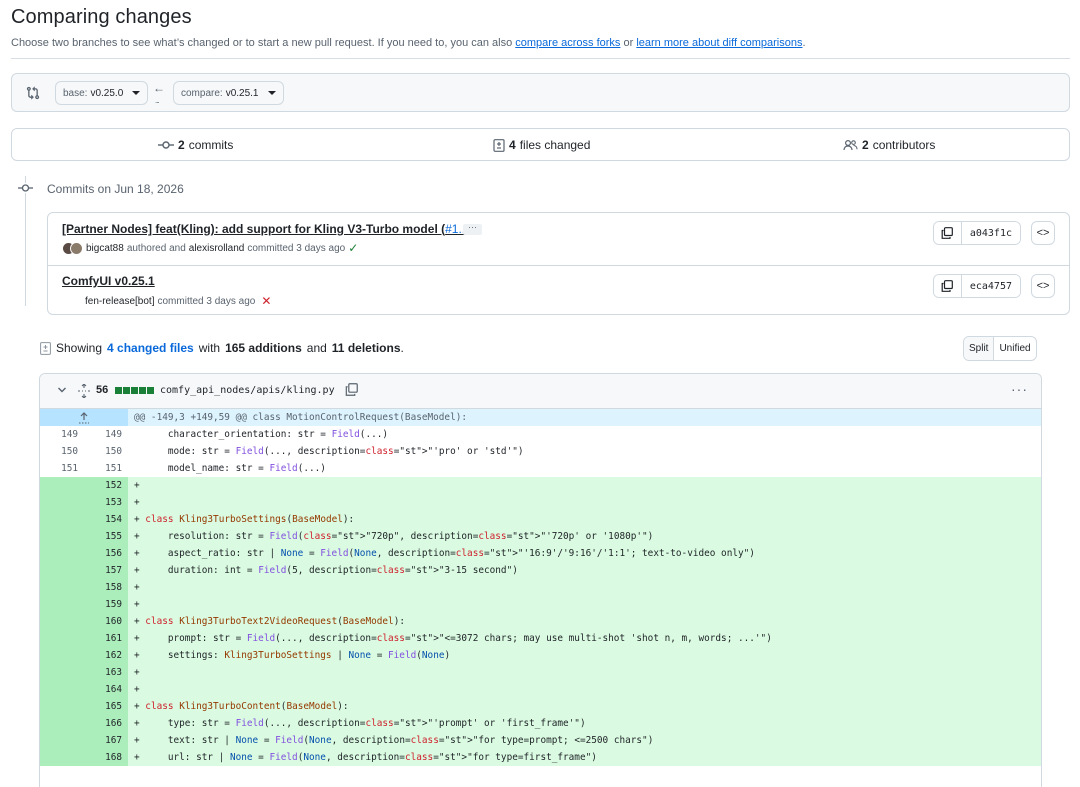  What do you see at coordinates (106, 757) in the screenshot?
I see `new-line-number: 168` at bounding box center [106, 757].